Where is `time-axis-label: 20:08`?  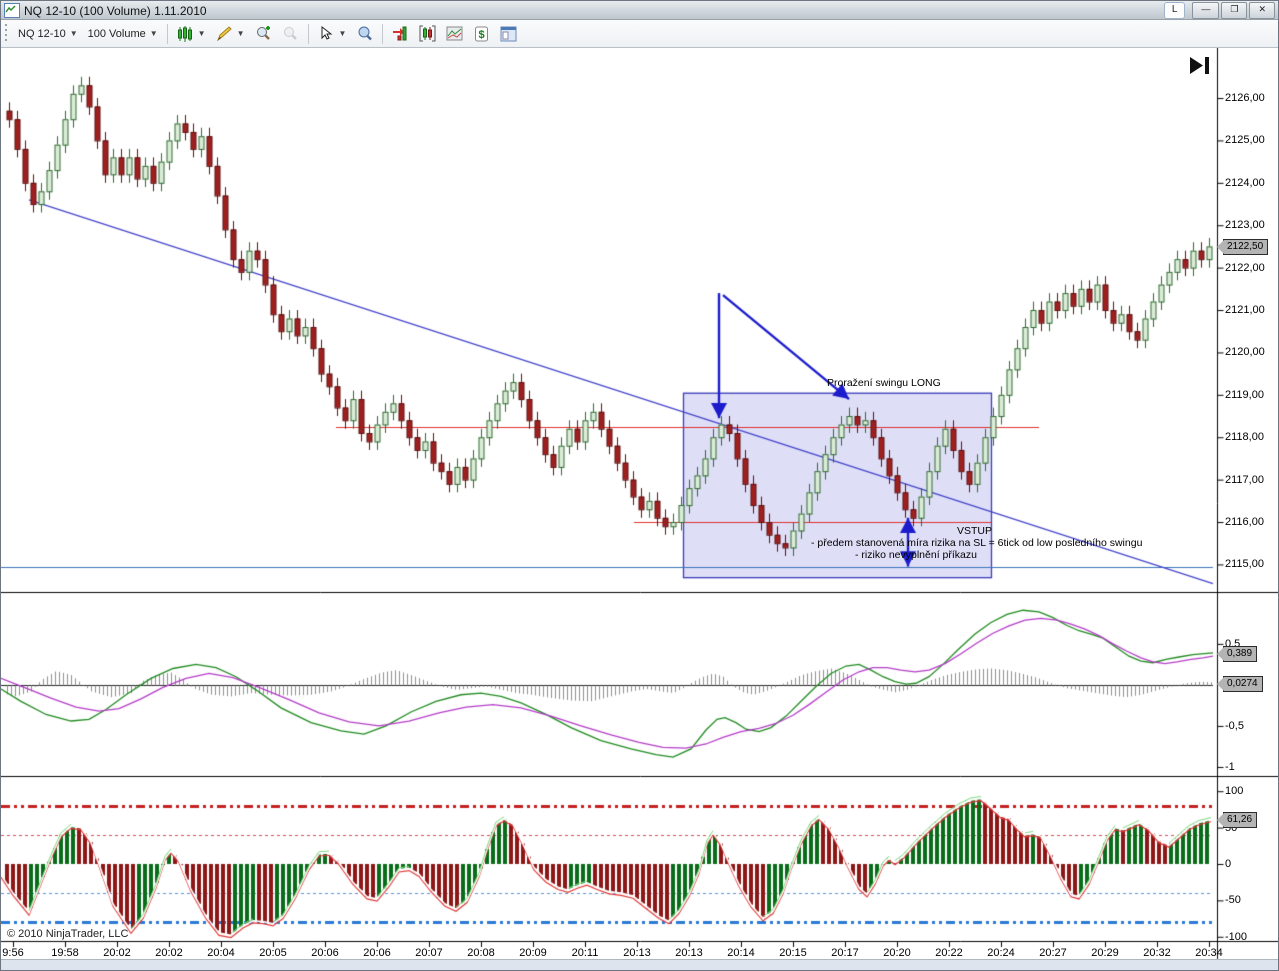 time-axis-label: 20:08 is located at coordinates (481, 953).